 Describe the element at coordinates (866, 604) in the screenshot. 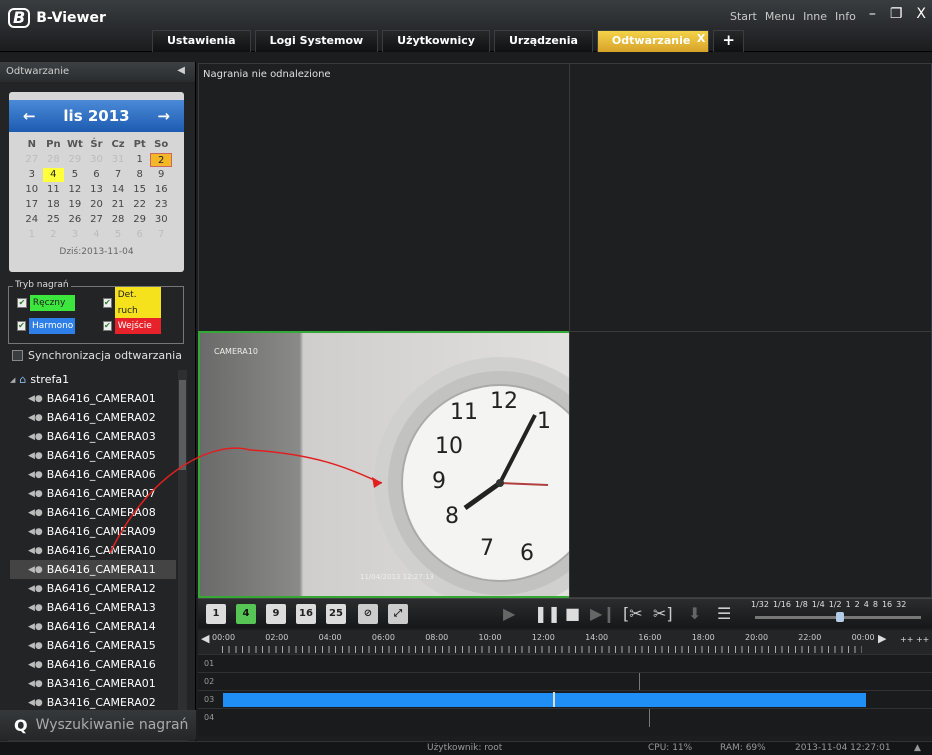

I see `speed-label: 4` at that location.